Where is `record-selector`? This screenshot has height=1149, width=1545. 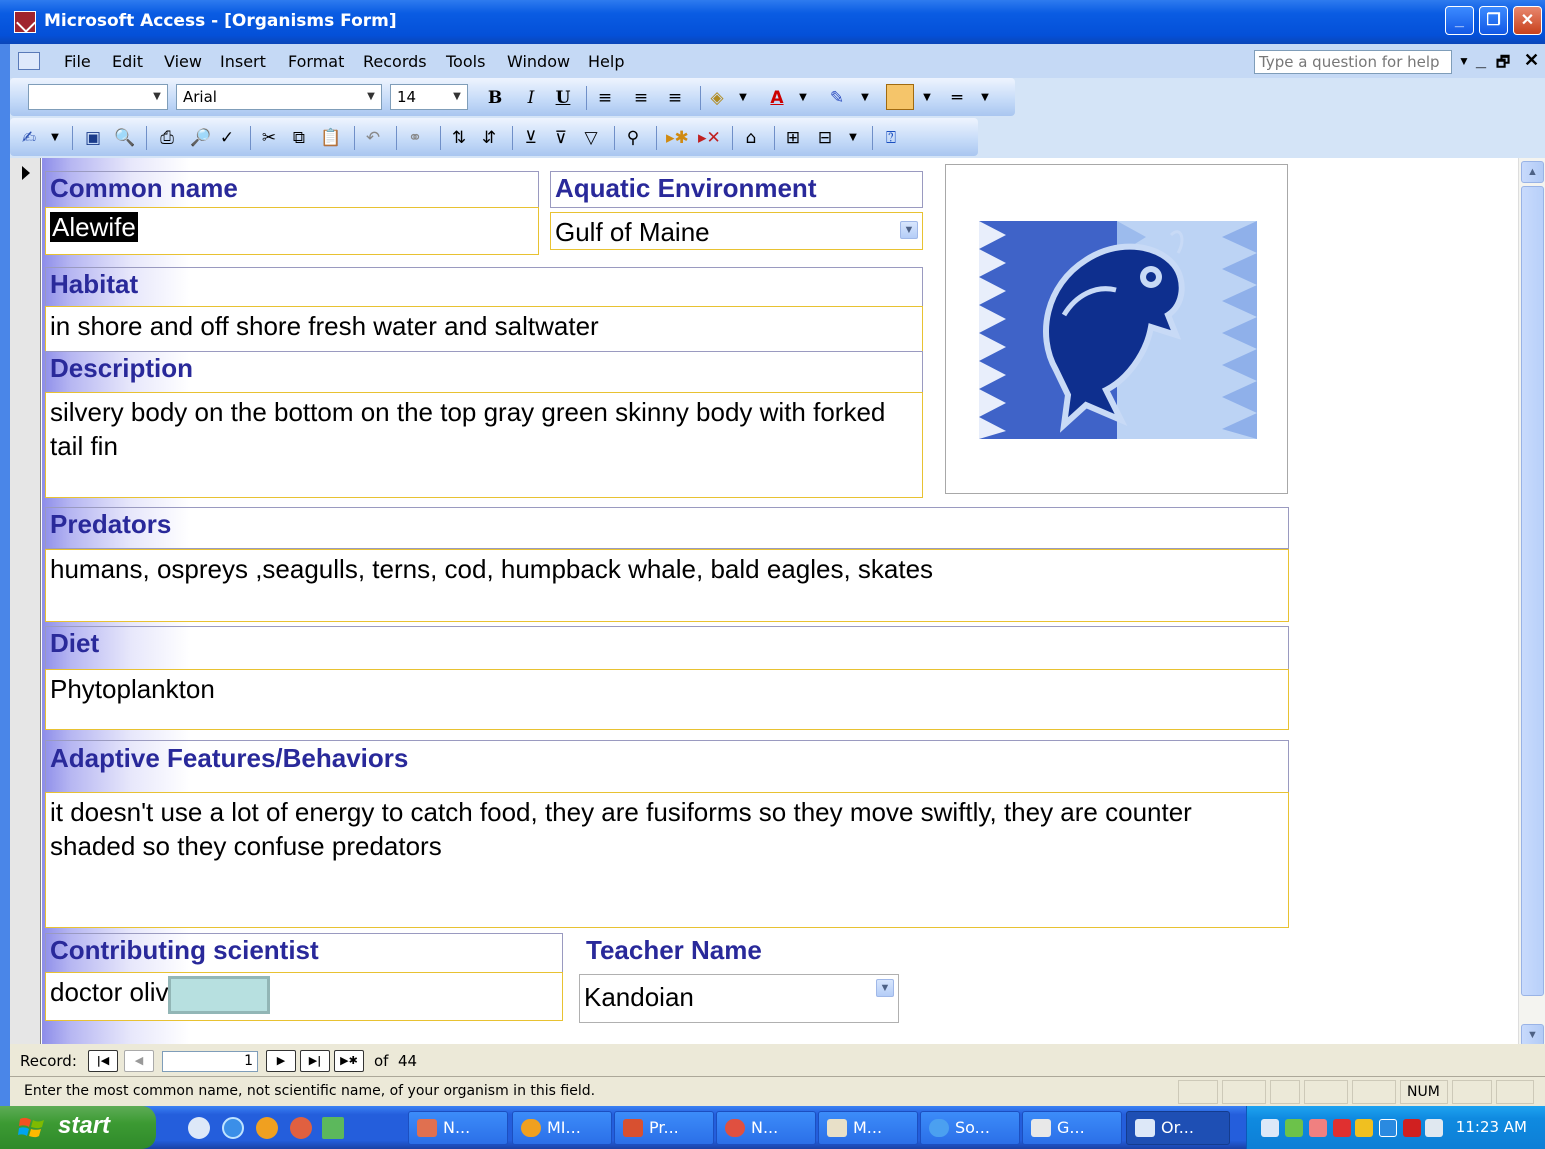 record-selector is located at coordinates (25, 601).